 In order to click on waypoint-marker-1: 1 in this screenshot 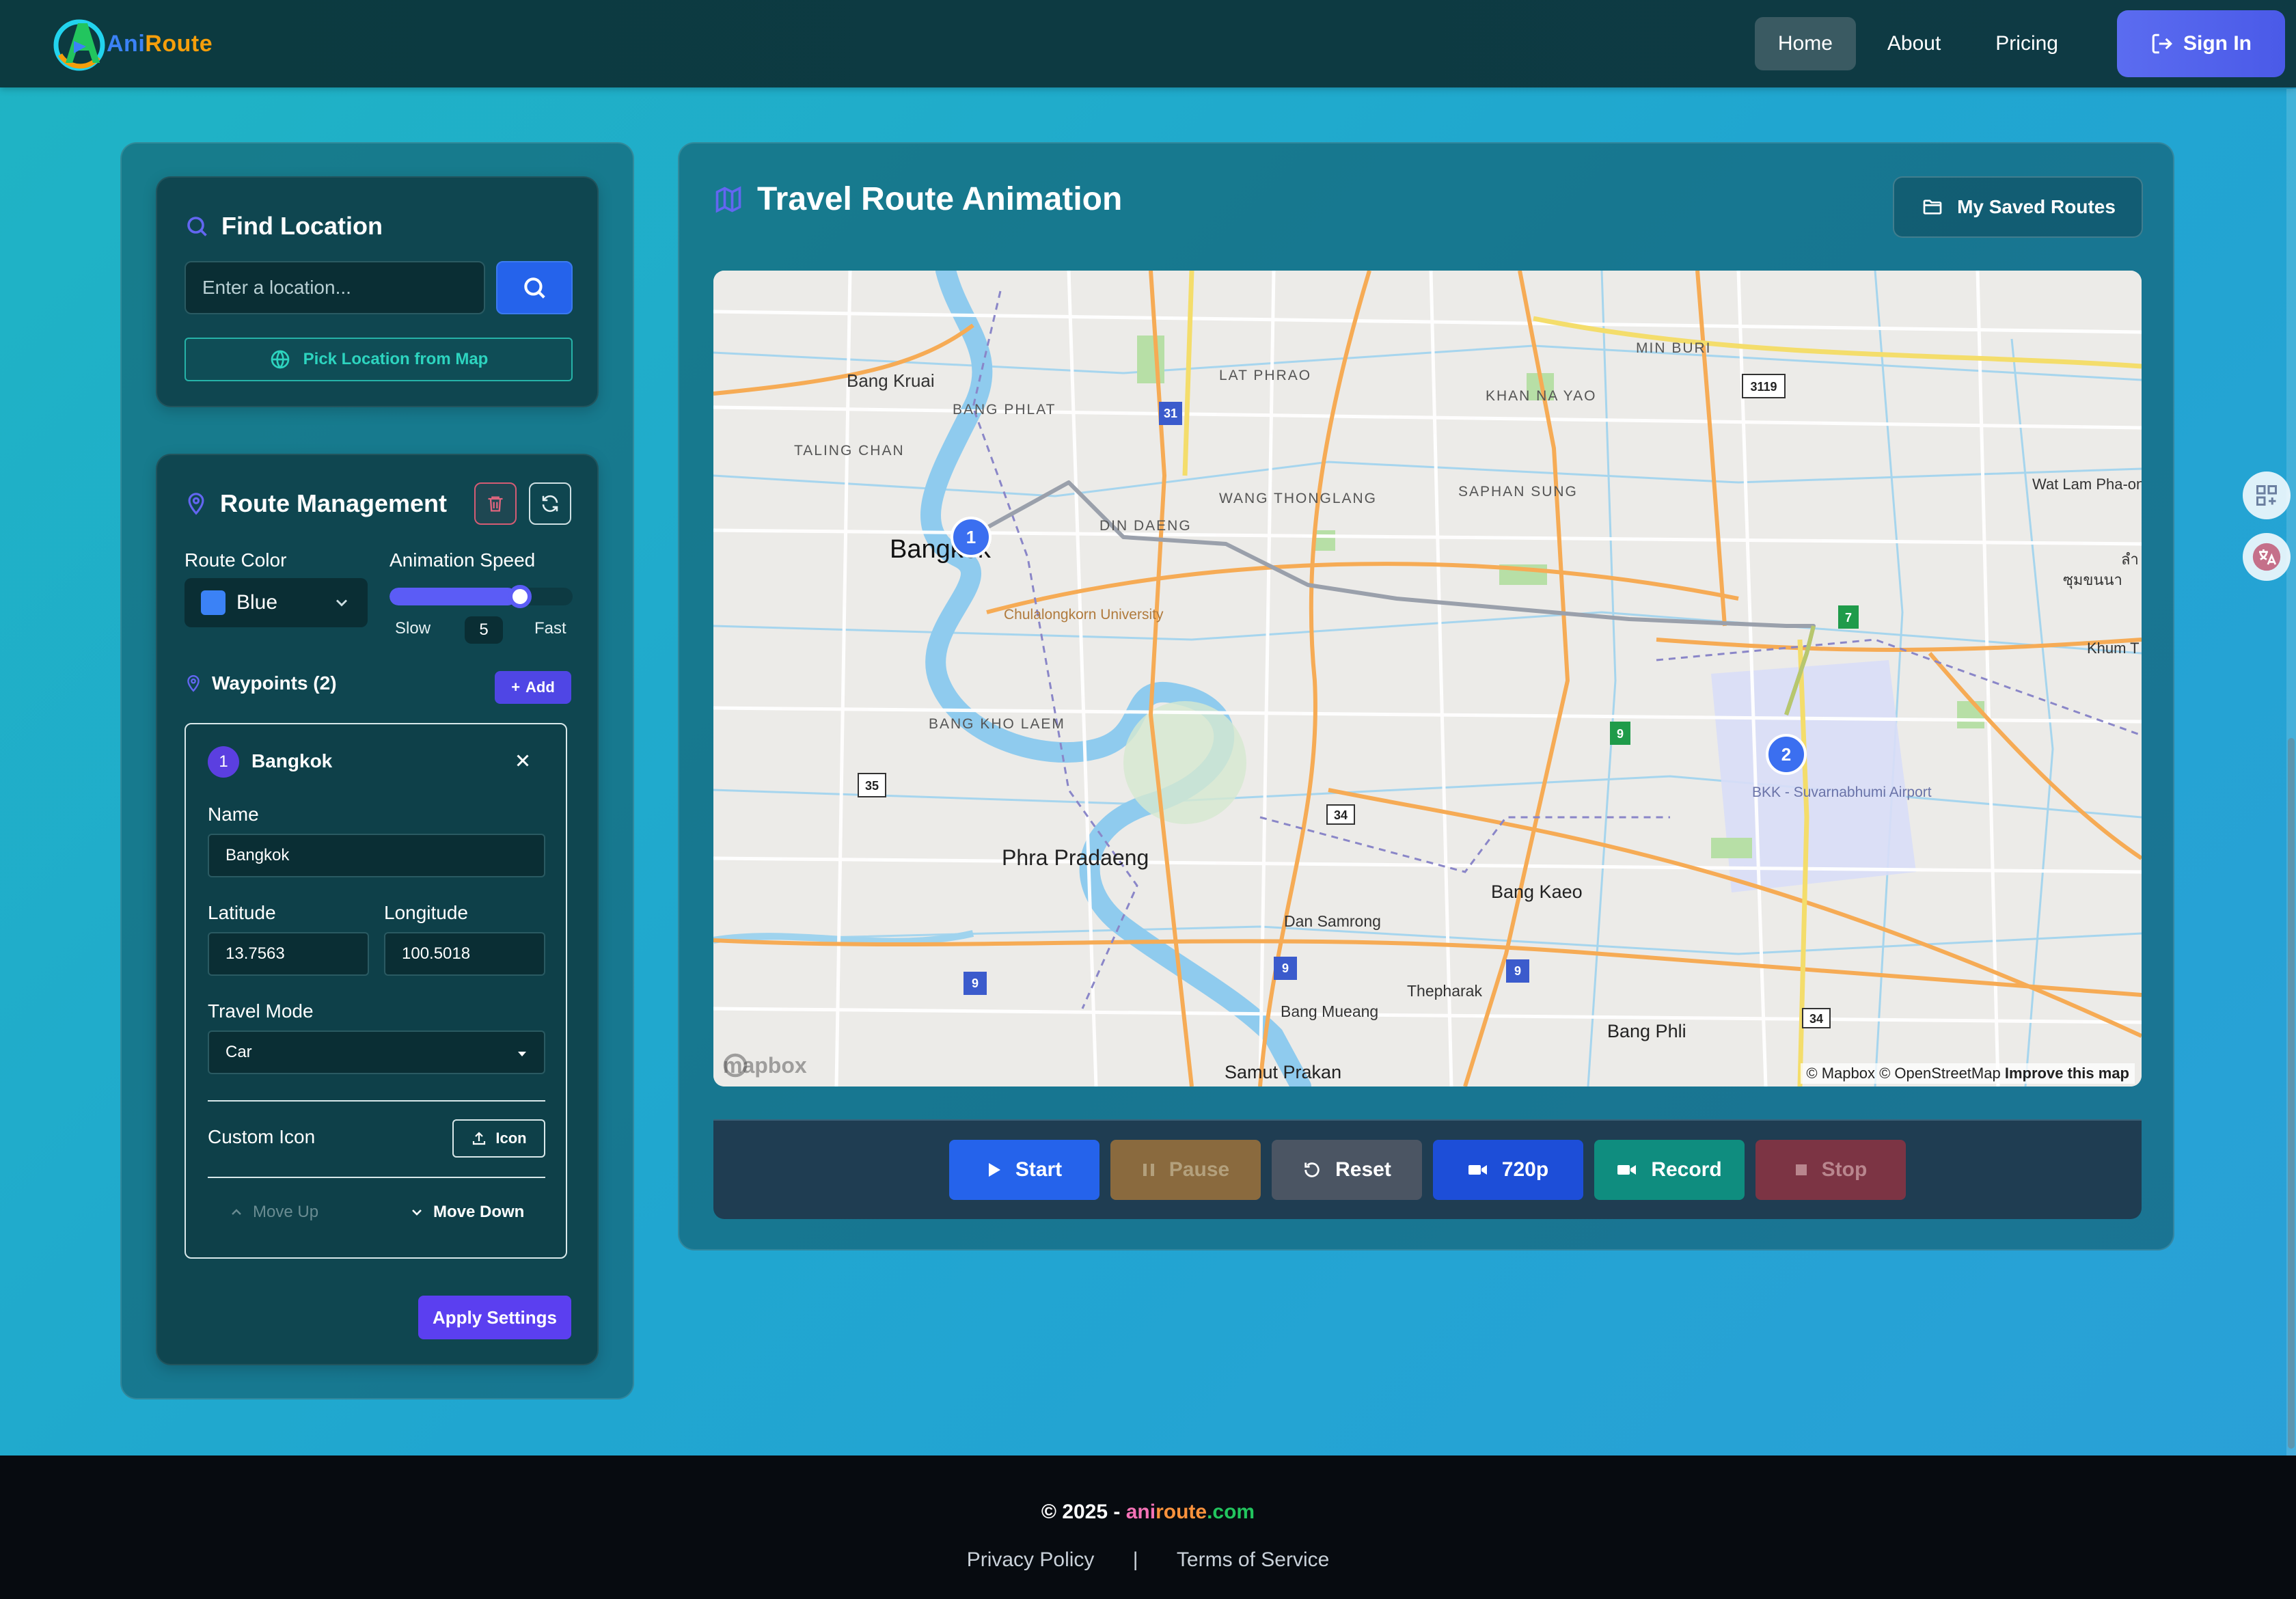, I will do `click(971, 537)`.